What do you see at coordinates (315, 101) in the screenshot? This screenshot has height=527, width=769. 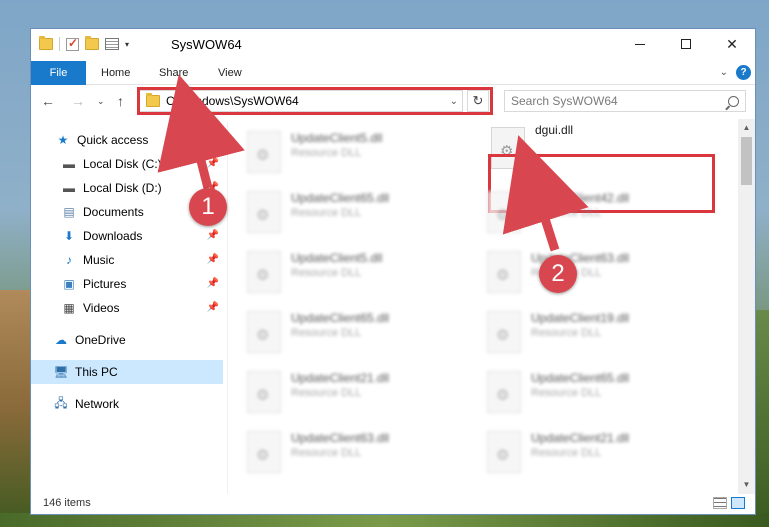 I see `address-bar-highlight` at bounding box center [315, 101].